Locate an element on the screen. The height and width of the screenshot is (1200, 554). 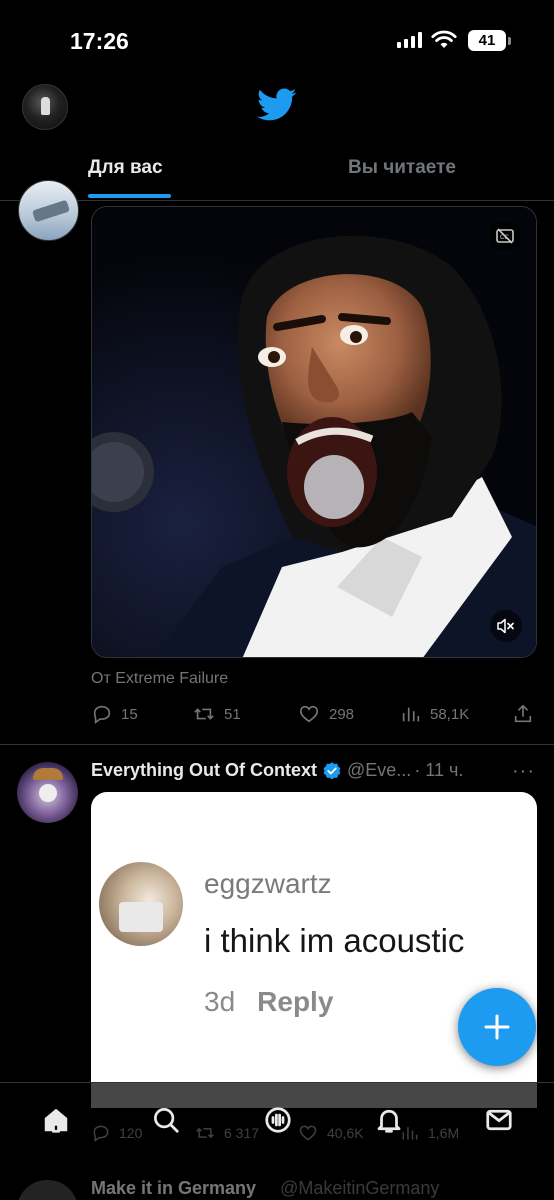
home-icon is located at coordinates (56, 1120).